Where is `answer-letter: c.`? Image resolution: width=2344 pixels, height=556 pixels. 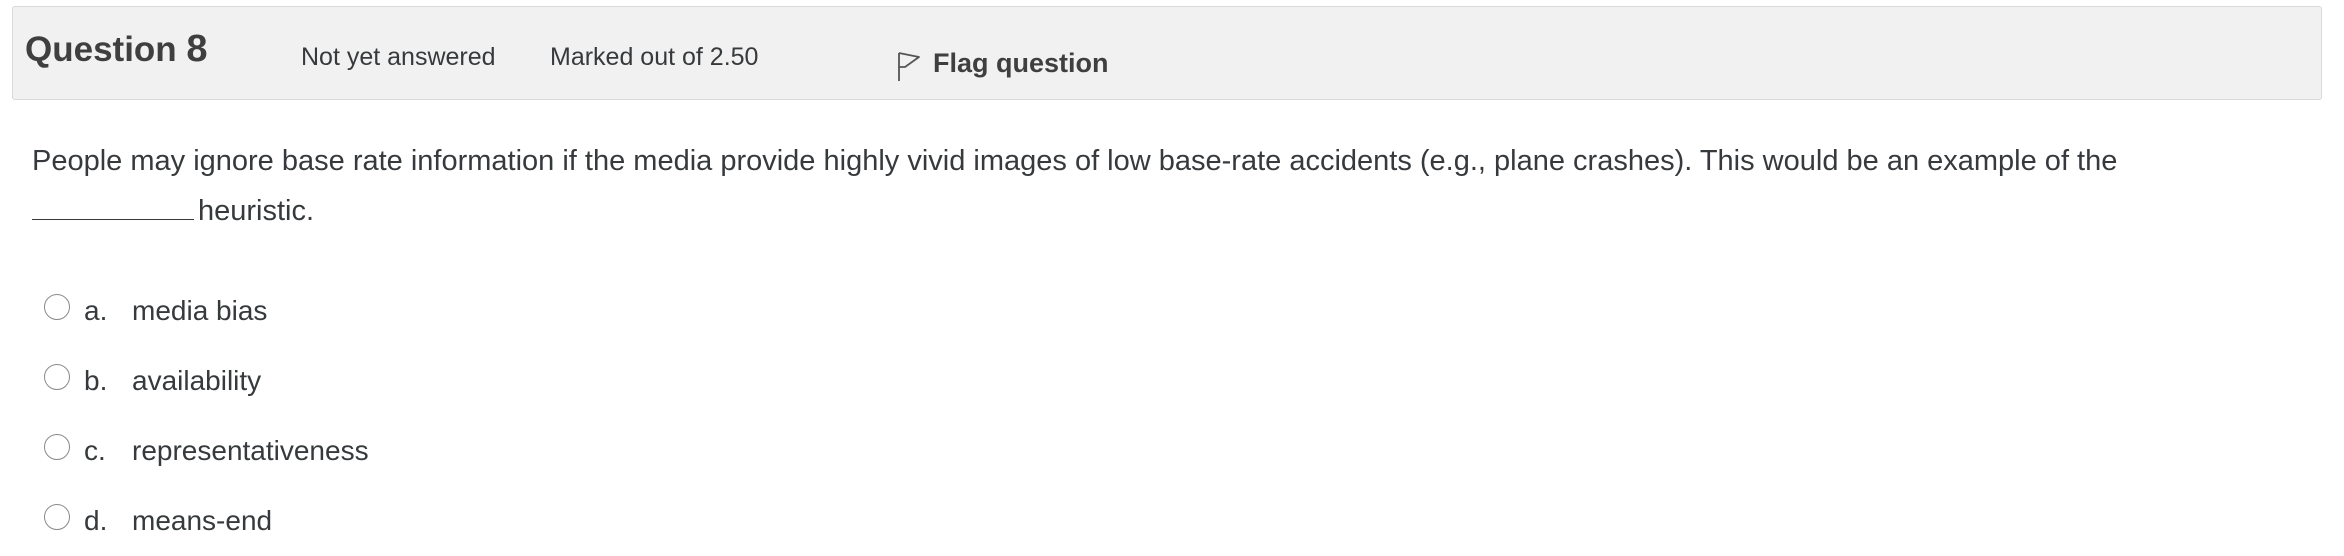 answer-letter: c. is located at coordinates (95, 450).